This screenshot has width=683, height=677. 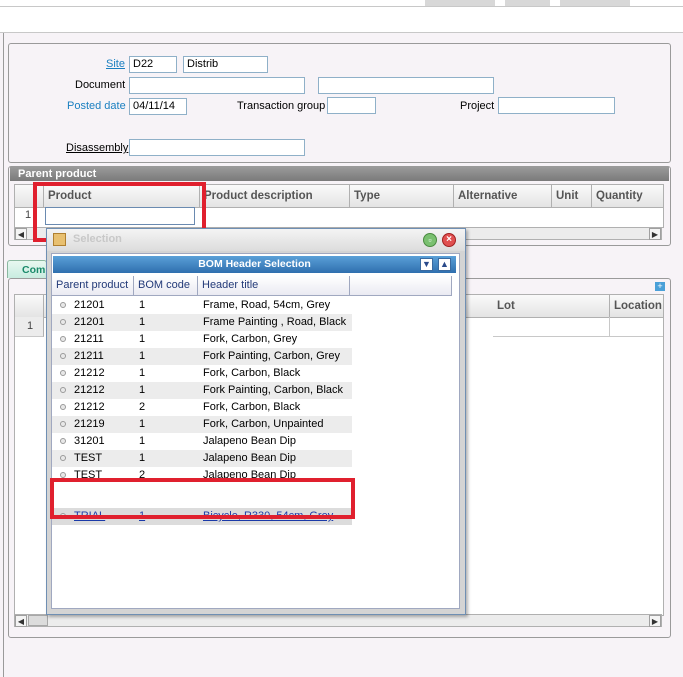 What do you see at coordinates (339, 174) in the screenshot?
I see `parent-product-title: Parent product` at bounding box center [339, 174].